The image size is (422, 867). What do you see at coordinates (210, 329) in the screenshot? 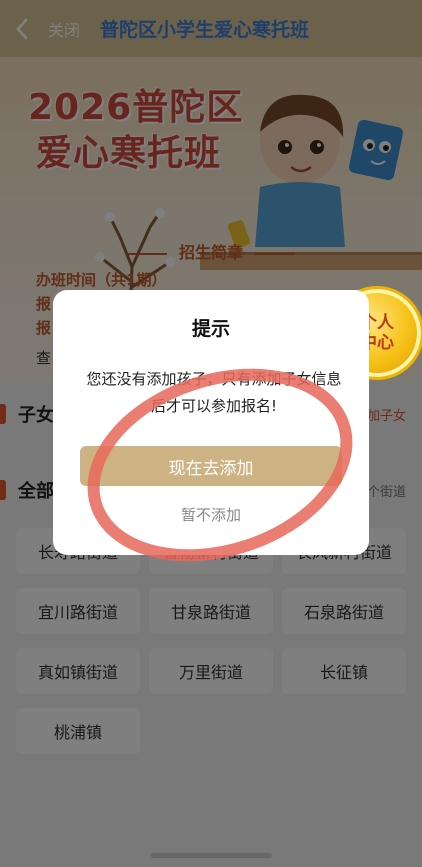
I see `dialog-title: 提示` at bounding box center [210, 329].